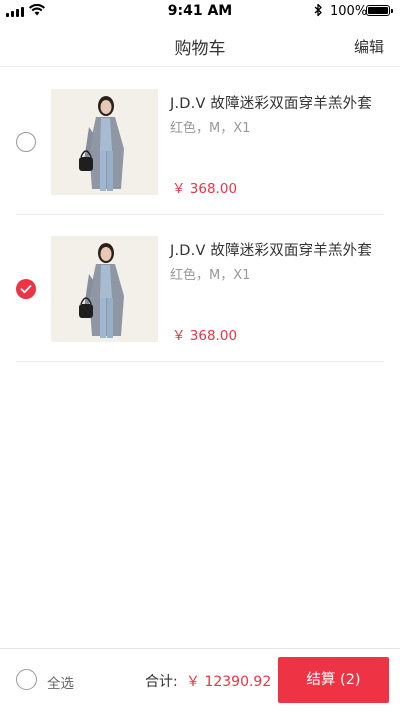 This screenshot has width=400, height=711. I want to click on checkout-bar: 全选 合计: ￥ 12390.92 结算 (2), so click(200, 679).